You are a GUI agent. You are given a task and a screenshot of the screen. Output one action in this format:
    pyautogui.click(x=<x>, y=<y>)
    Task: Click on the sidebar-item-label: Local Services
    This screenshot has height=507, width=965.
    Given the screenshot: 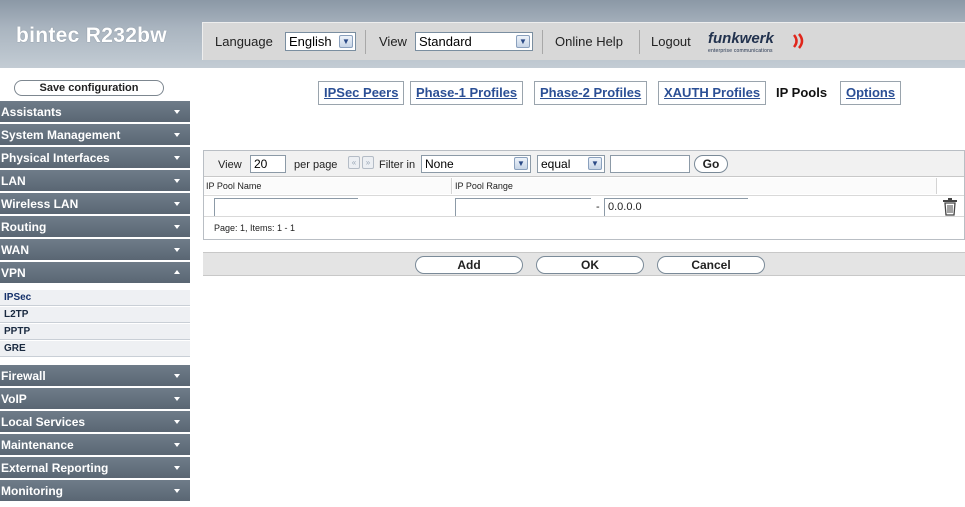 What is the action you would take?
    pyautogui.click(x=43, y=422)
    